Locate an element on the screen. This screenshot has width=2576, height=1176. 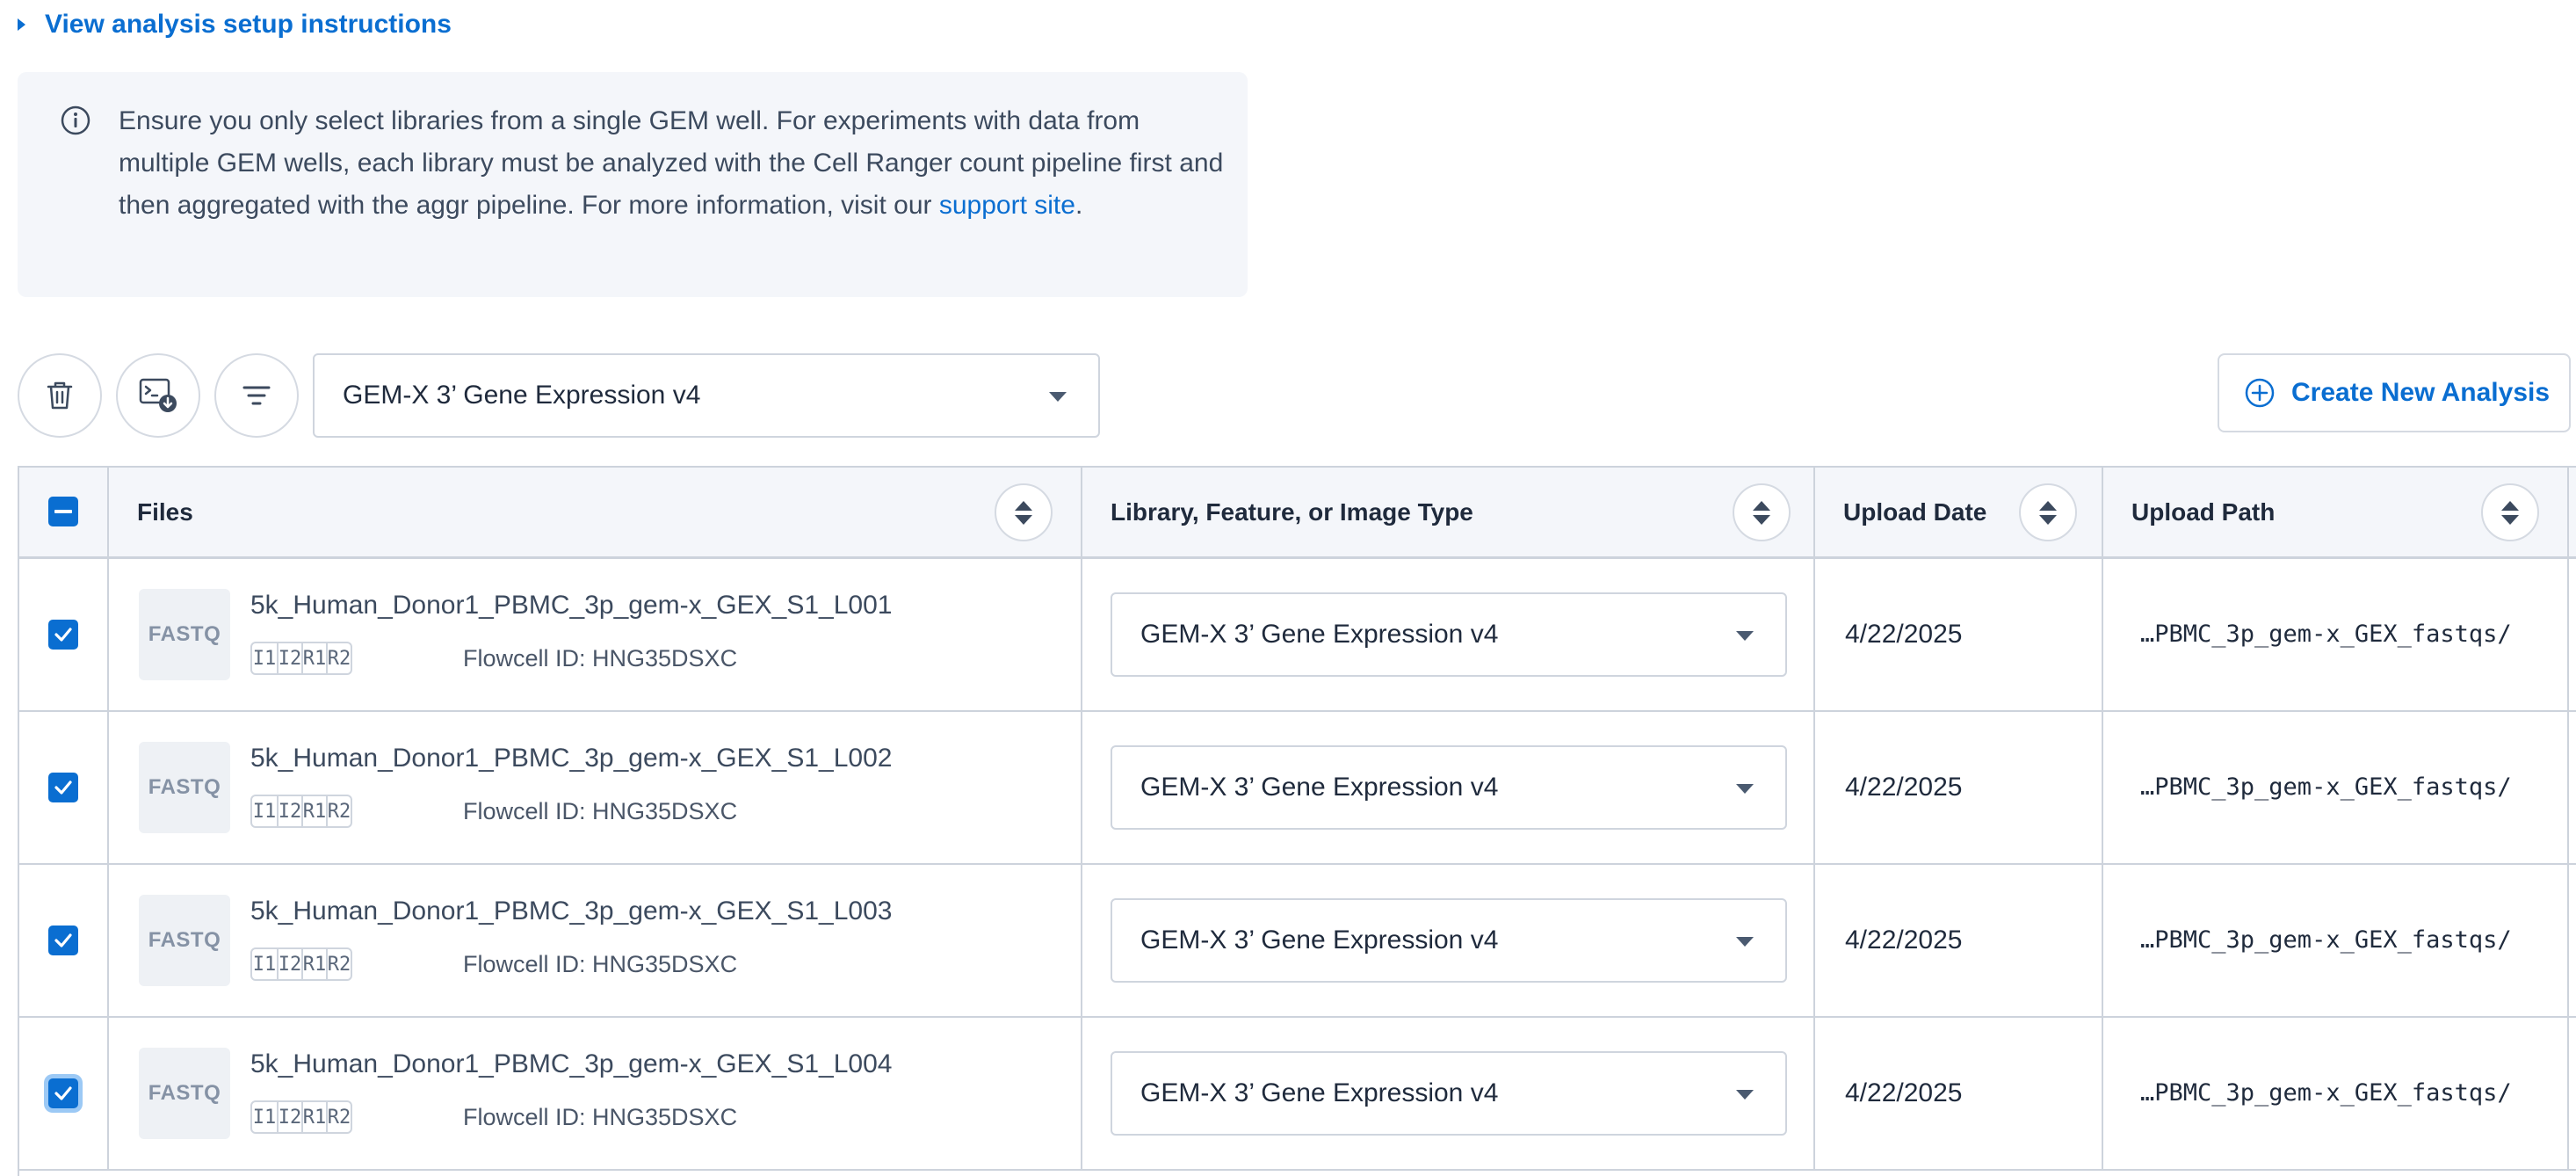
download-script-button is located at coordinates (158, 395).